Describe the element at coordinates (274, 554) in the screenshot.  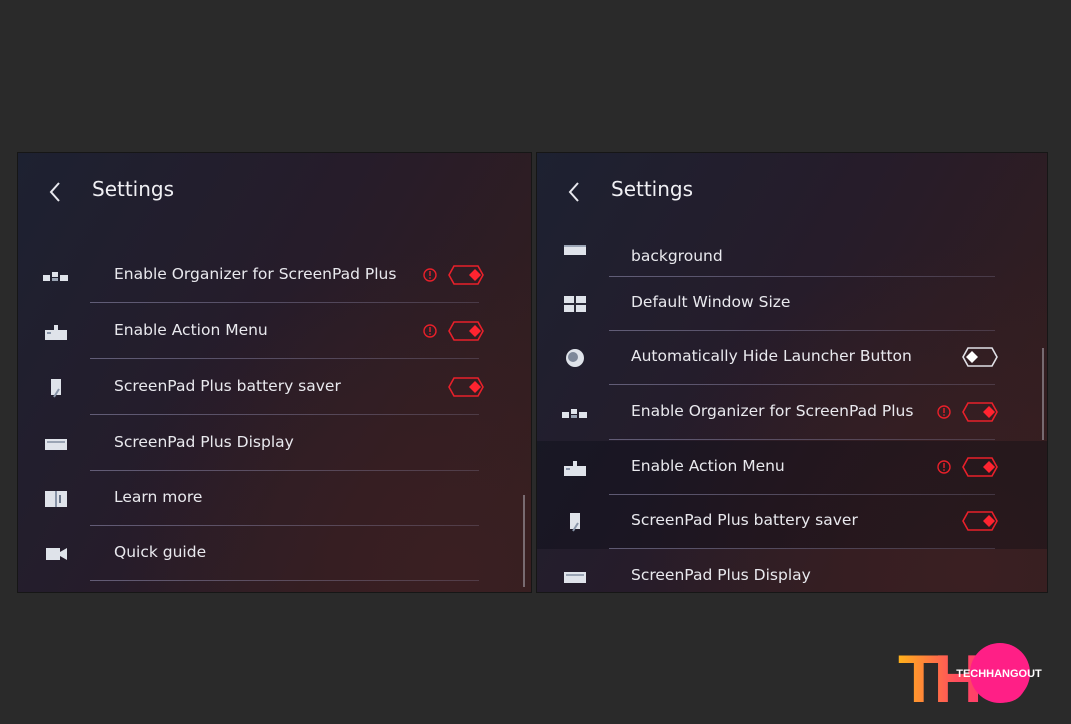
I see `settings-item-quick-guide: Quick guide` at that location.